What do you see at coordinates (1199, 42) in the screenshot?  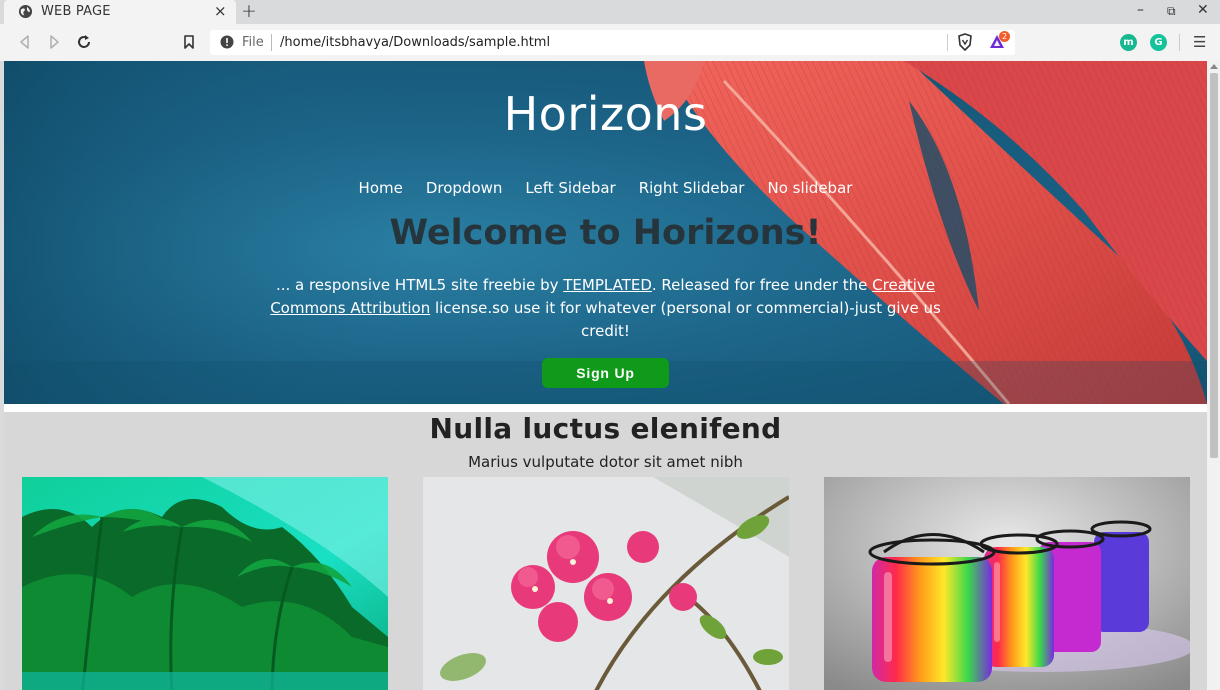 I see `menu-icon: ☰` at bounding box center [1199, 42].